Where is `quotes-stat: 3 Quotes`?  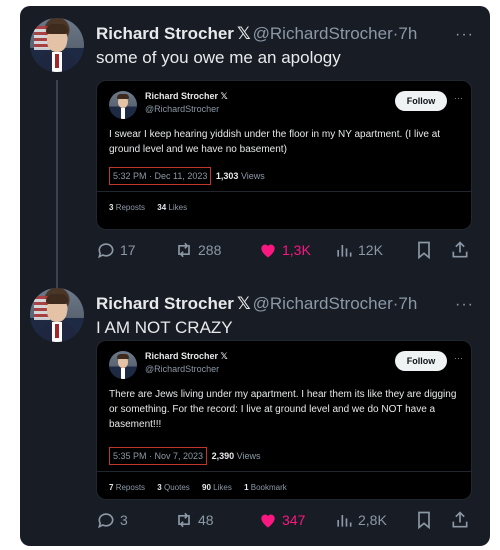 quotes-stat: 3 Quotes is located at coordinates (173, 487).